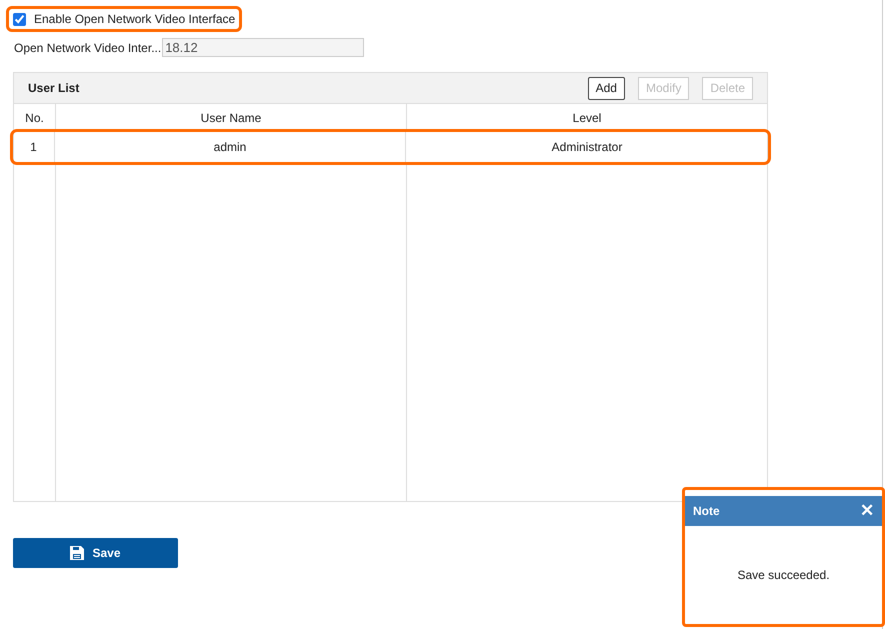 The image size is (885, 629). What do you see at coordinates (230, 118) in the screenshot?
I see `column-header: User Name` at bounding box center [230, 118].